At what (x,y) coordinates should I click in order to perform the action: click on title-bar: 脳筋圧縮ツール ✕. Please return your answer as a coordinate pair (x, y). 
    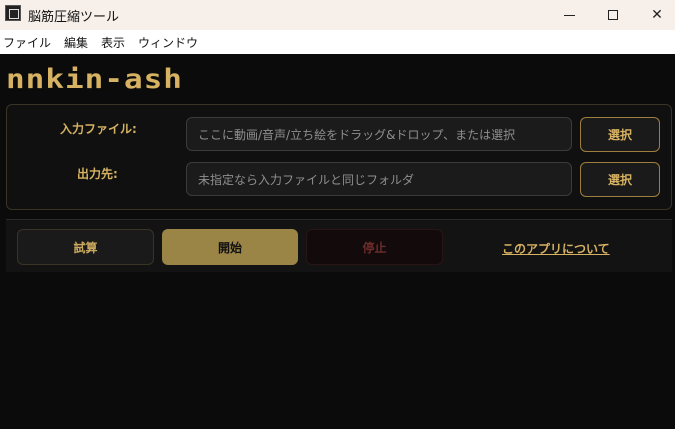
    Looking at the image, I should click on (337, 15).